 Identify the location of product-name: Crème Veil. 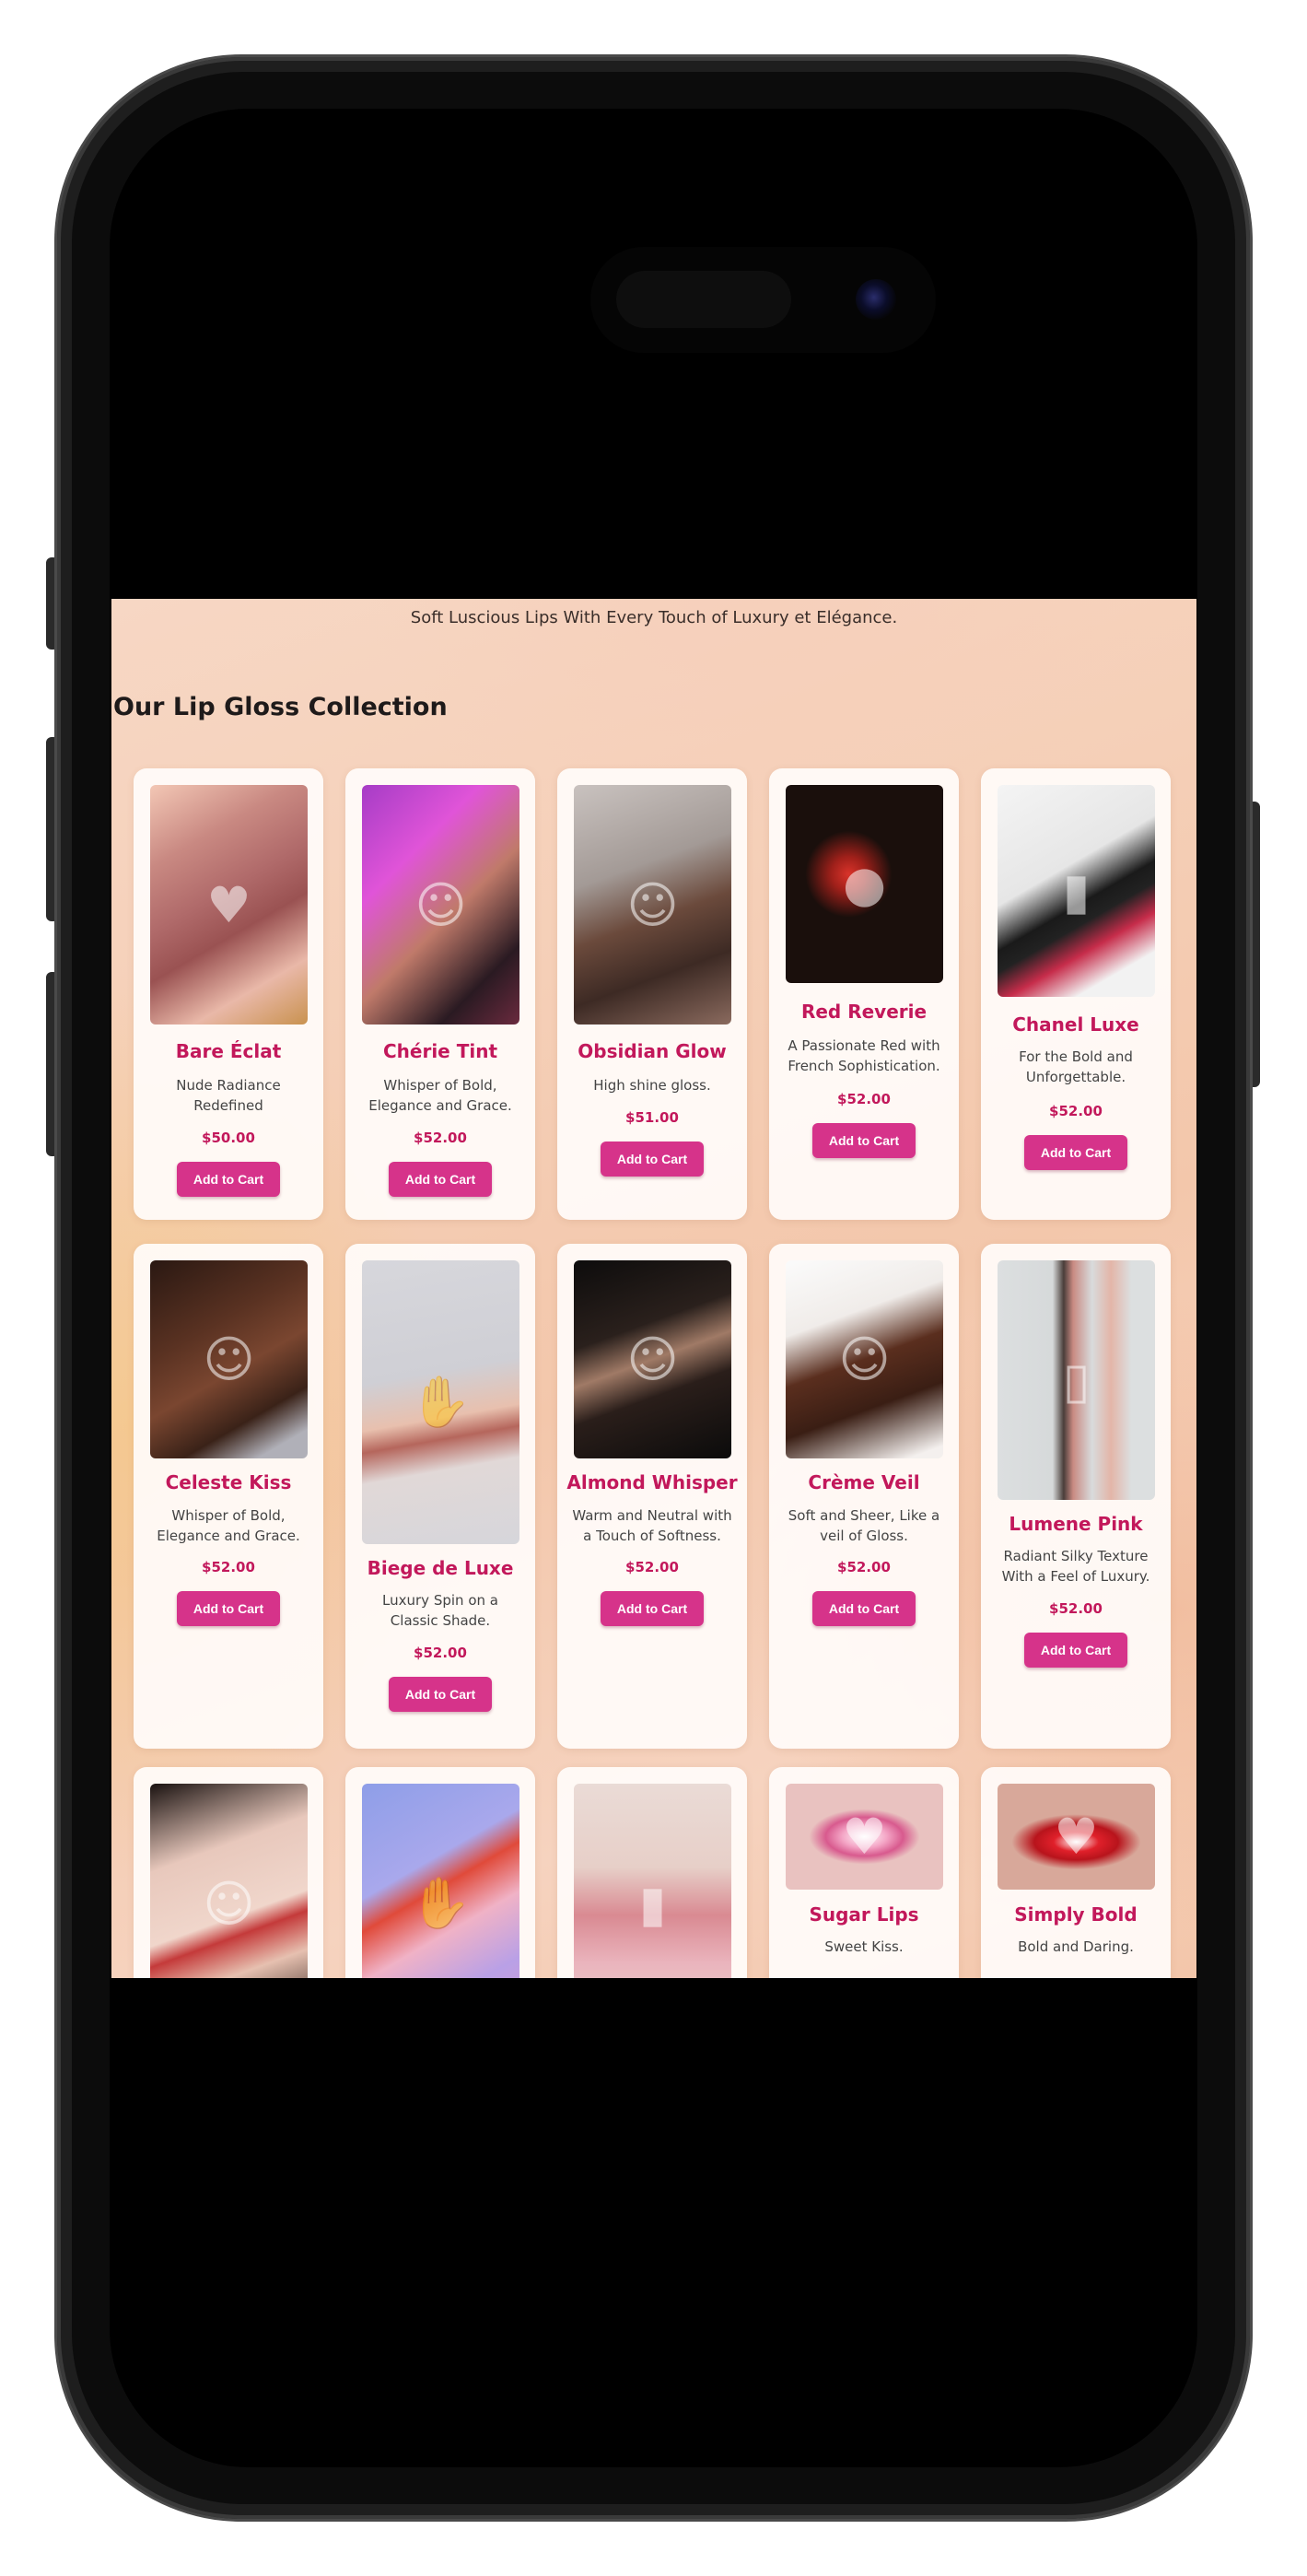
(864, 1482).